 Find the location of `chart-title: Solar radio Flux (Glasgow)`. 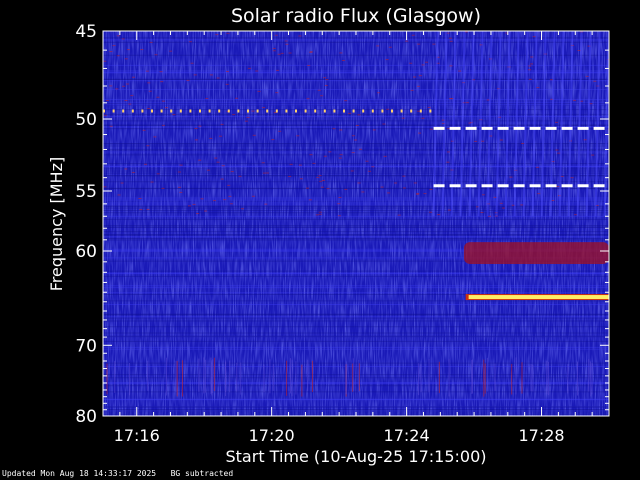

chart-title: Solar radio Flux (Glasgow) is located at coordinates (356, 16).